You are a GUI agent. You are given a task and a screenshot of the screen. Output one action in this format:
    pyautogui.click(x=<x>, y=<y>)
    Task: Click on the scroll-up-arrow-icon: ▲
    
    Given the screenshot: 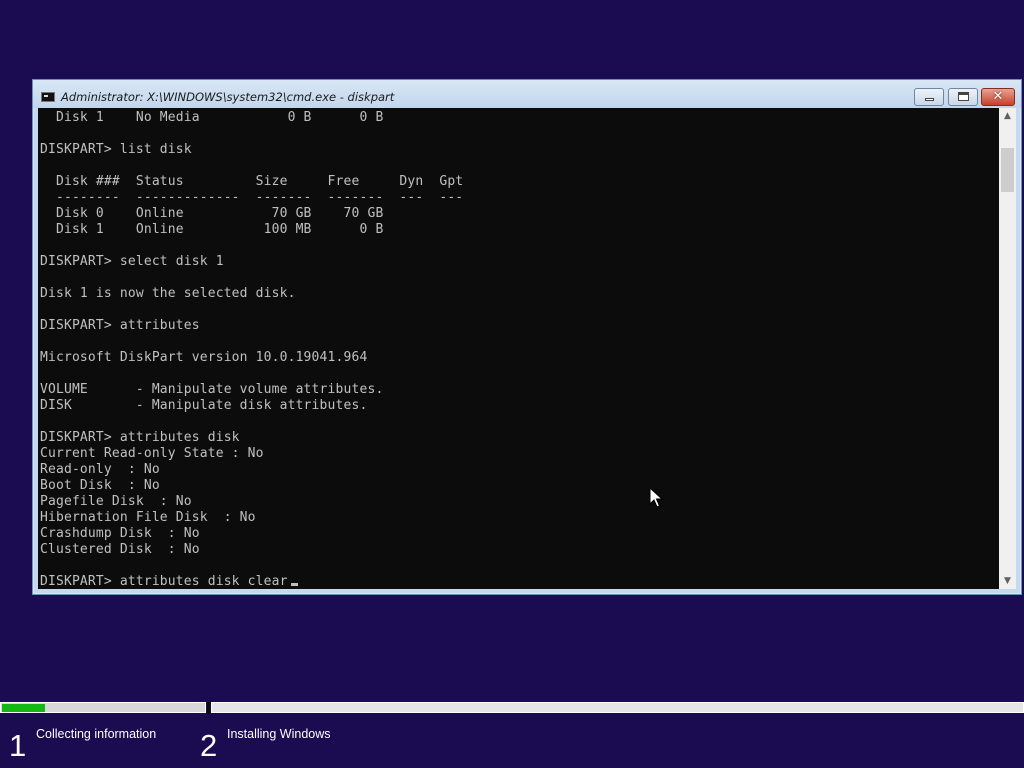 What is the action you would take?
    pyautogui.click(x=1007, y=116)
    